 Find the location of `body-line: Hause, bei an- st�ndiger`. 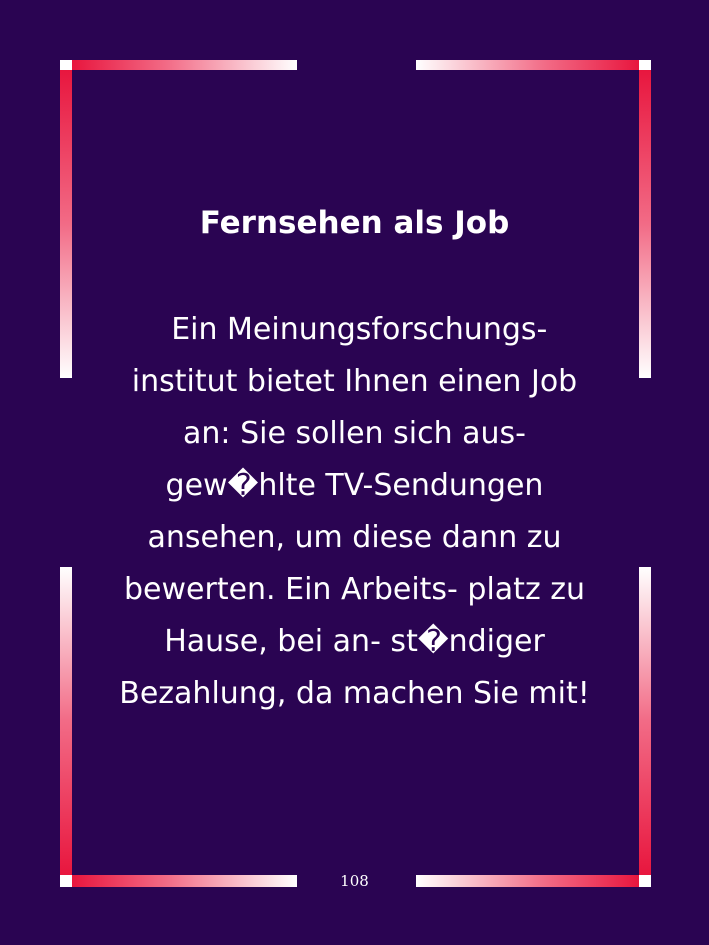

body-line: Hause, bei an- st�ndiger is located at coordinates (354, 641).